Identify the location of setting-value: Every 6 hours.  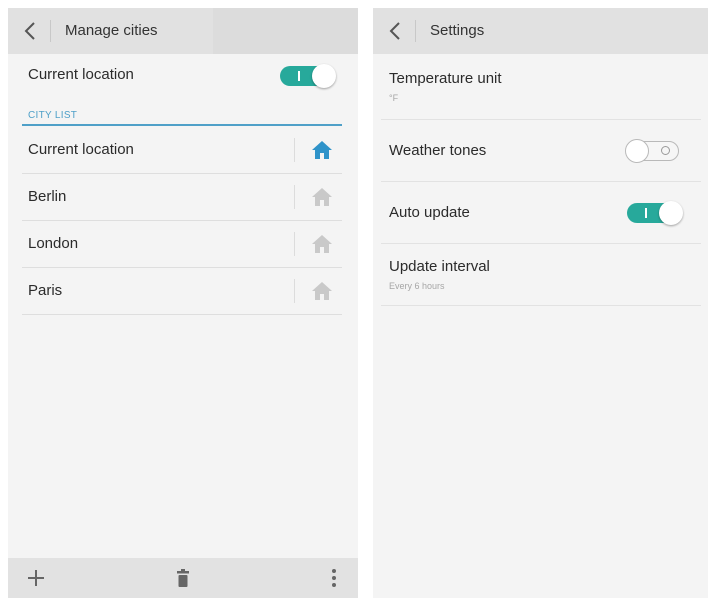
(417, 286).